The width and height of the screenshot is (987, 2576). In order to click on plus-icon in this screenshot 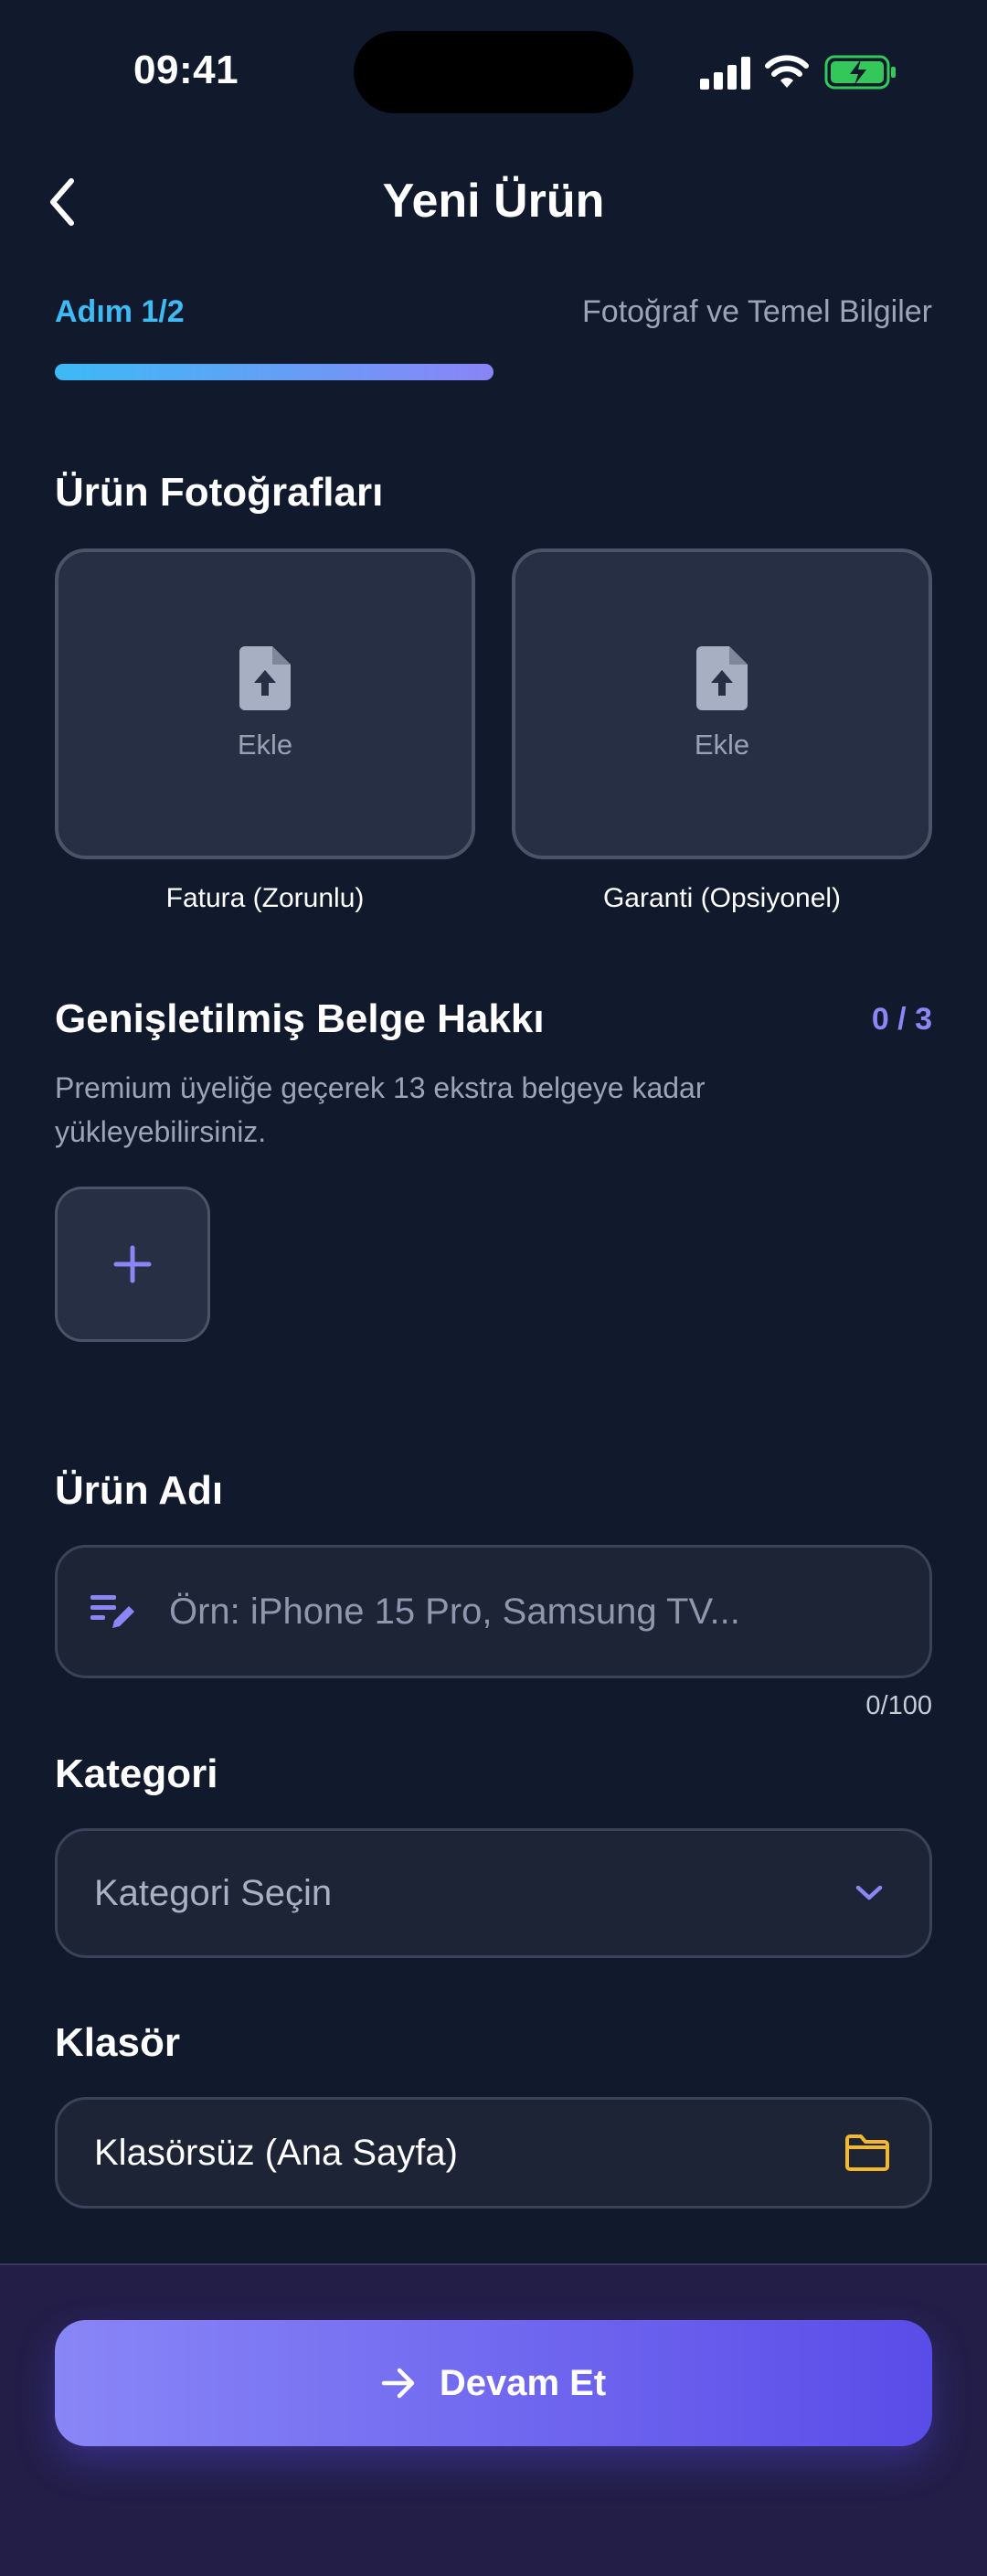, I will do `click(132, 1264)`.